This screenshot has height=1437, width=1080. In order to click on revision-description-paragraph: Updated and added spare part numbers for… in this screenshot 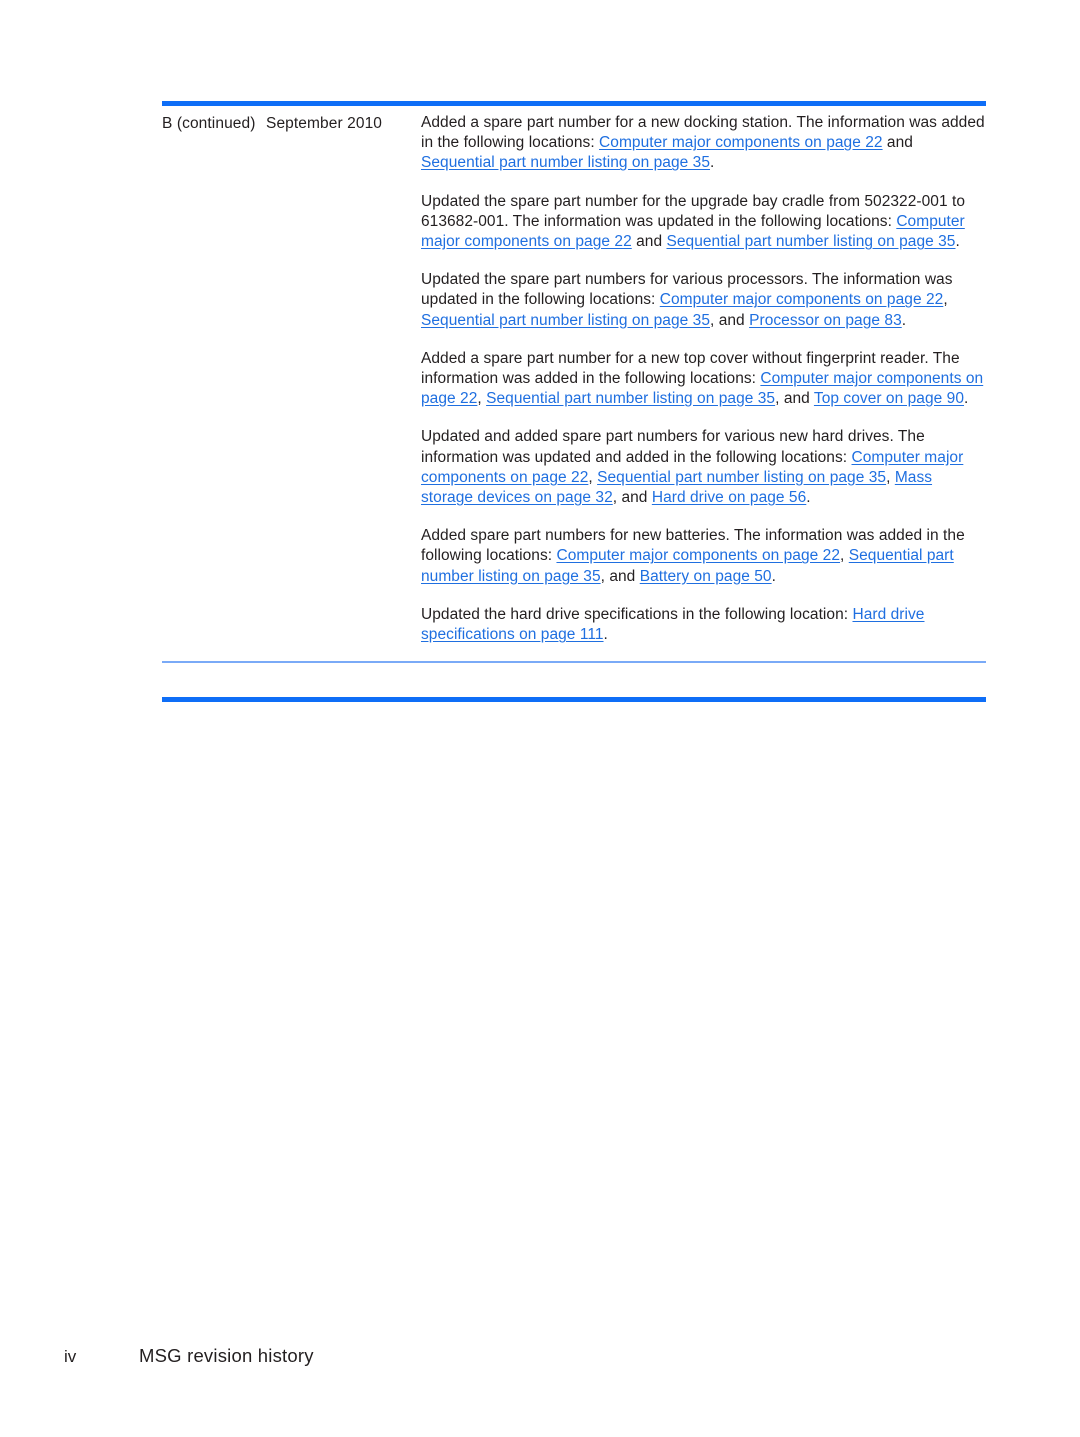, I will do `click(703, 467)`.